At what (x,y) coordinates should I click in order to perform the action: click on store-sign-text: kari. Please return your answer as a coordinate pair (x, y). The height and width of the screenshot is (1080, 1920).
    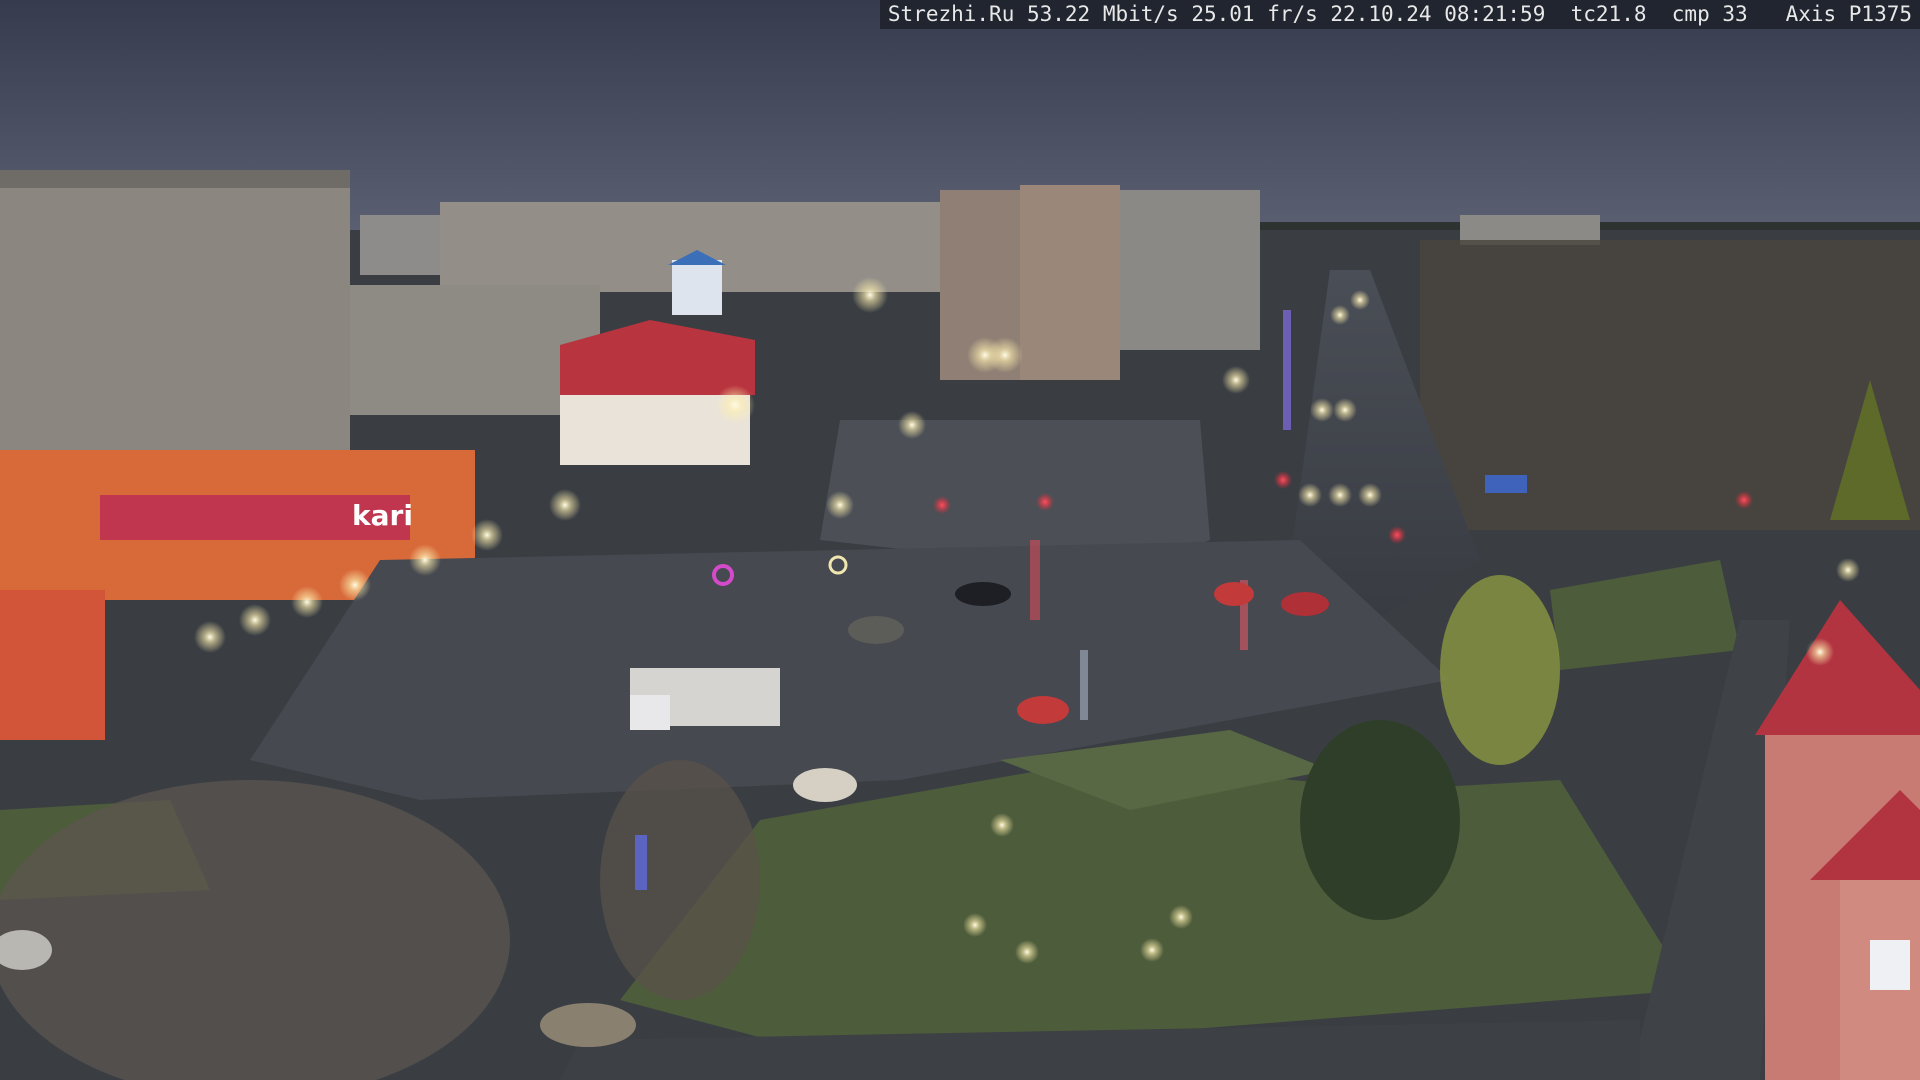
    Looking at the image, I should click on (382, 515).